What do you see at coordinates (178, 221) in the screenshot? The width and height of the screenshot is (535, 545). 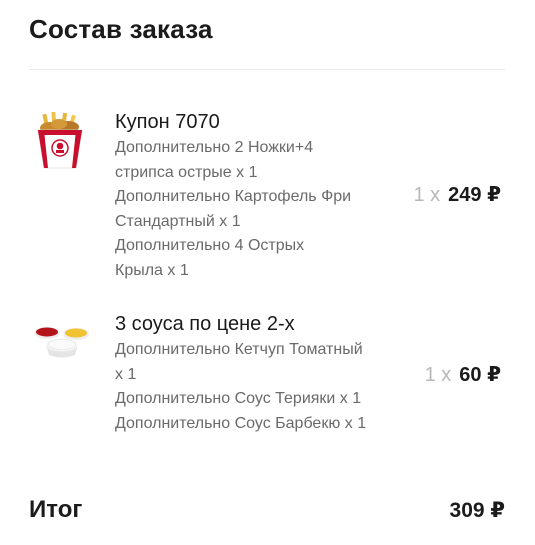 I see `item-addon-line: Стандартный x 1` at bounding box center [178, 221].